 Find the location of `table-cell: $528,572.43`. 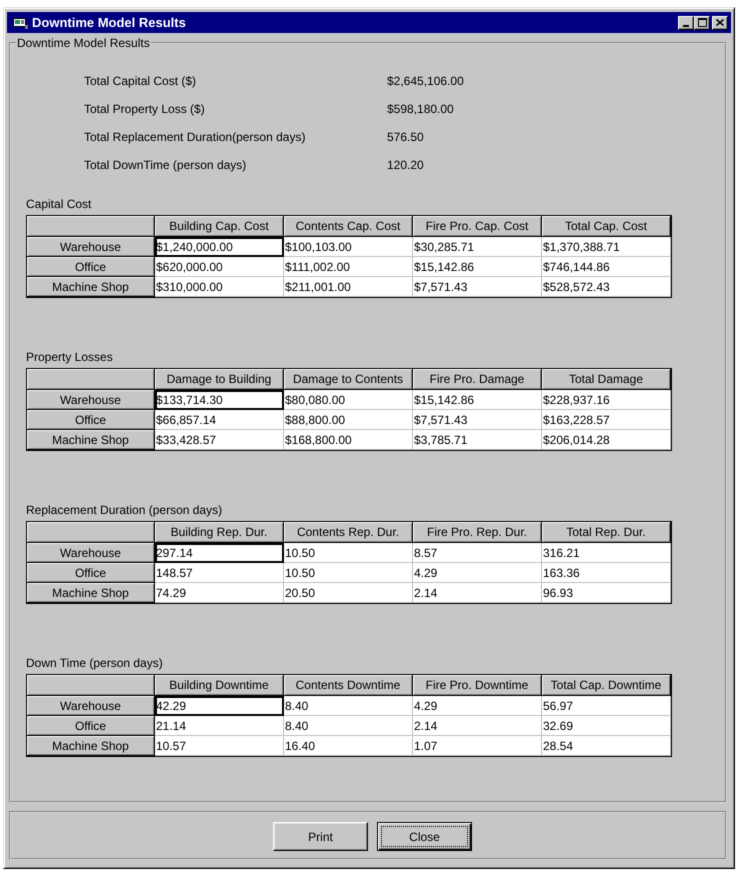

table-cell: $528,572.43 is located at coordinates (606, 287).